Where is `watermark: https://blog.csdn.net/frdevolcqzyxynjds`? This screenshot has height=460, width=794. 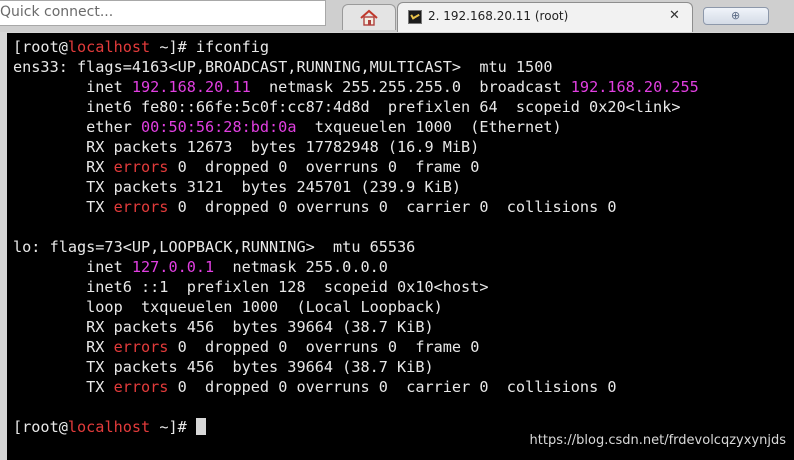
watermark: https://blog.csdn.net/frdevolcqzyxynjds is located at coordinates (657, 440).